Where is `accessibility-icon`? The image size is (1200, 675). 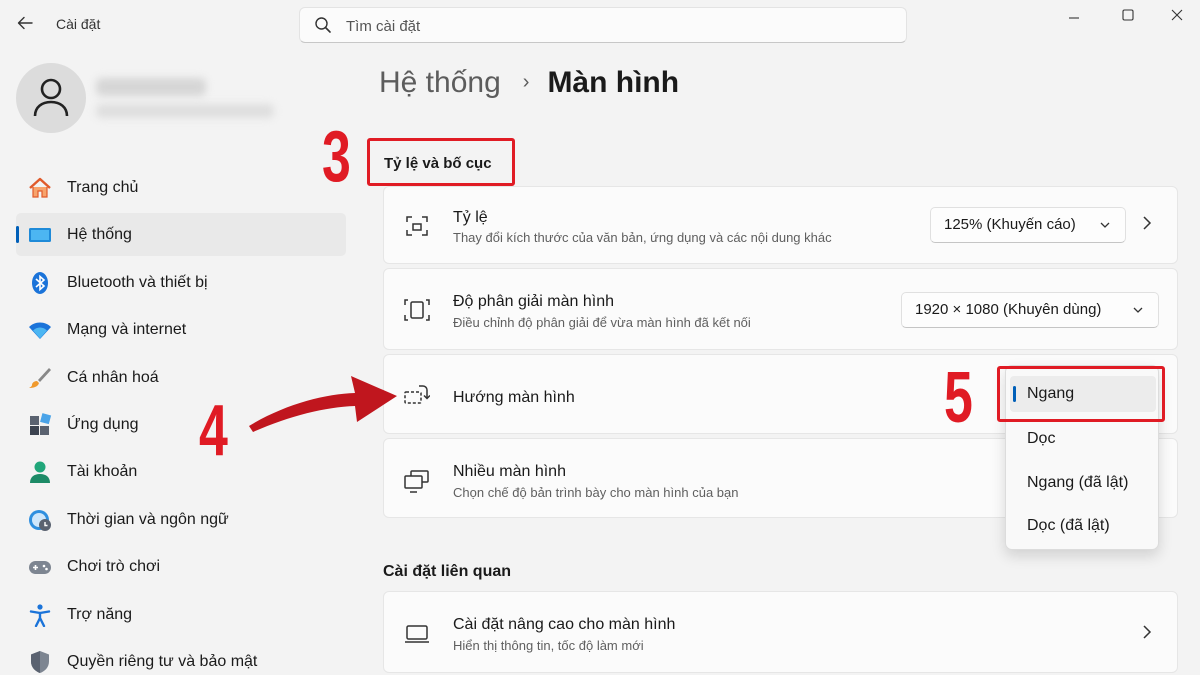
accessibility-icon is located at coordinates (39, 615).